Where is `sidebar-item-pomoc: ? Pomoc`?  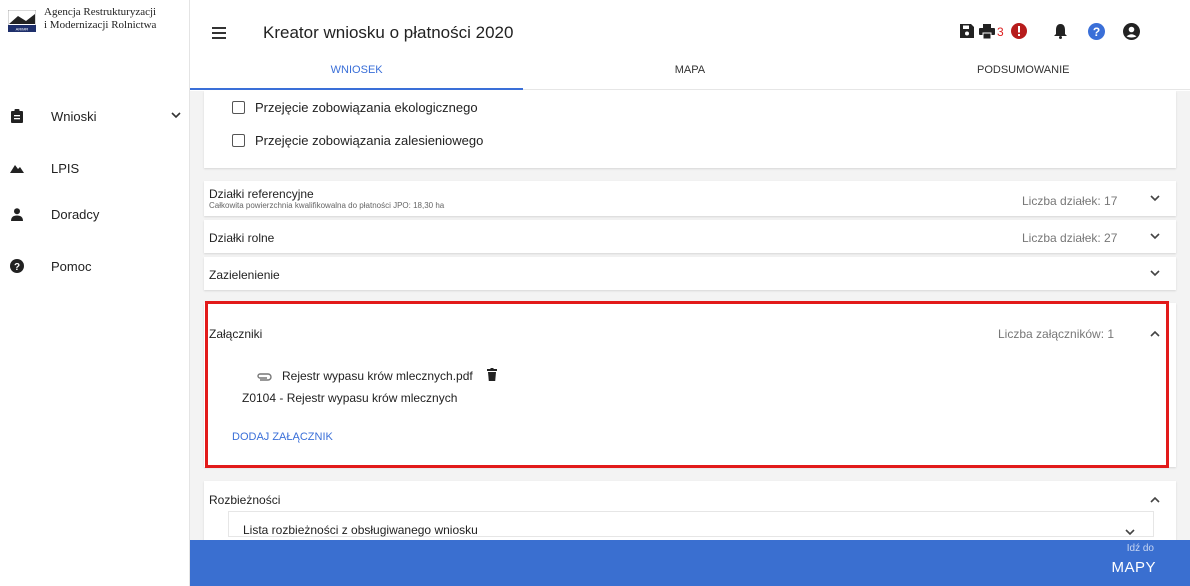 sidebar-item-pomoc: ? Pomoc is located at coordinates (95, 266).